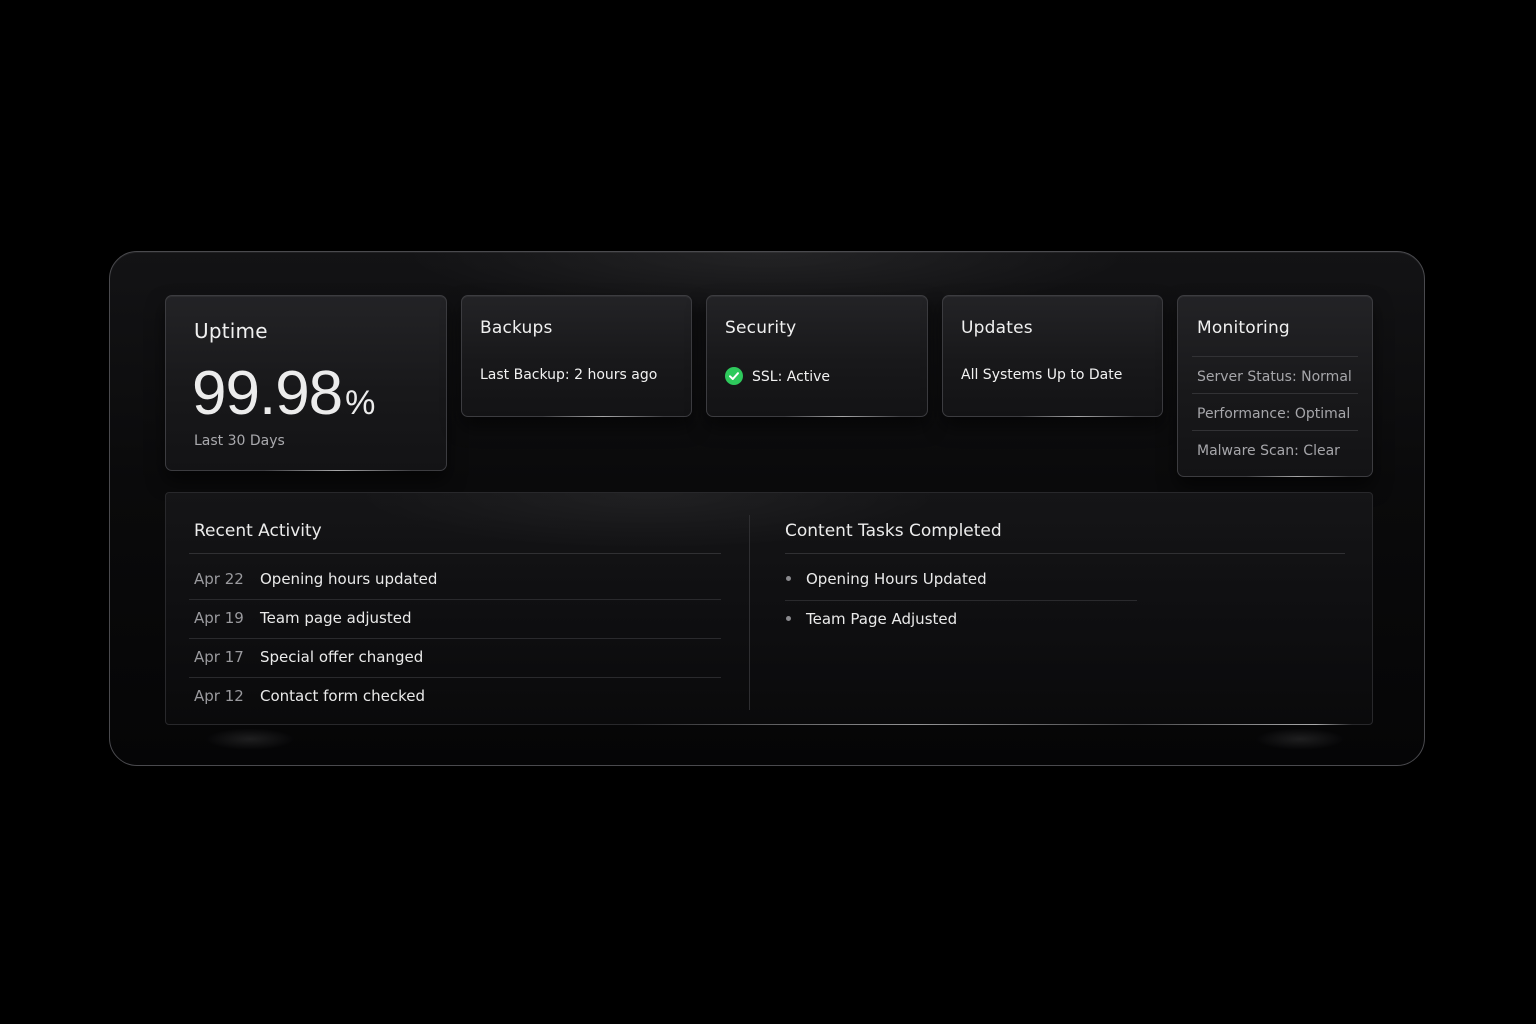 The image size is (1536, 1024). Describe the element at coordinates (1275, 374) in the screenshot. I see `monitoring-item: Server Status: Normal` at that location.